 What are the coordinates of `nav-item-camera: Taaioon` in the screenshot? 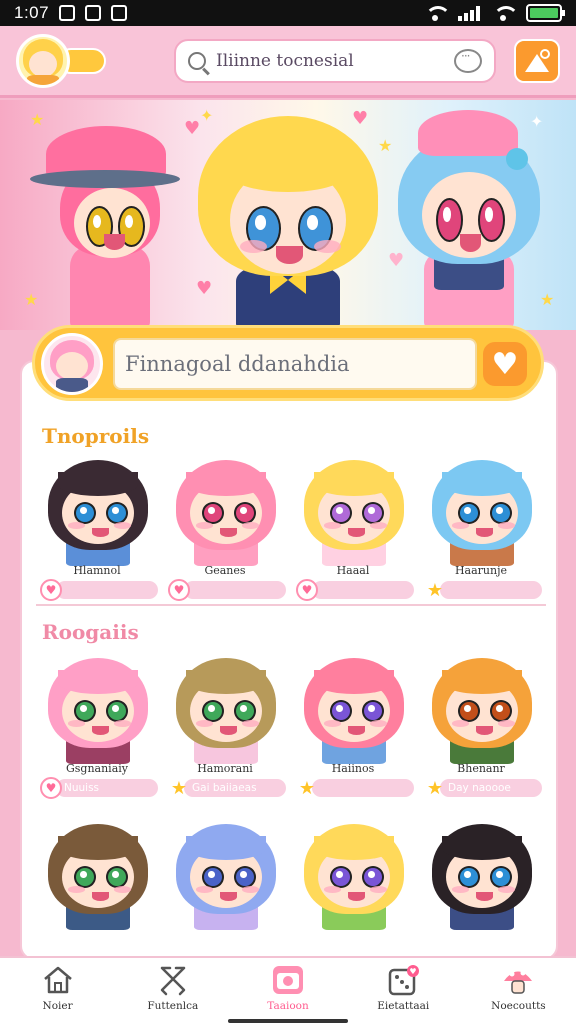 It's located at (287, 991).